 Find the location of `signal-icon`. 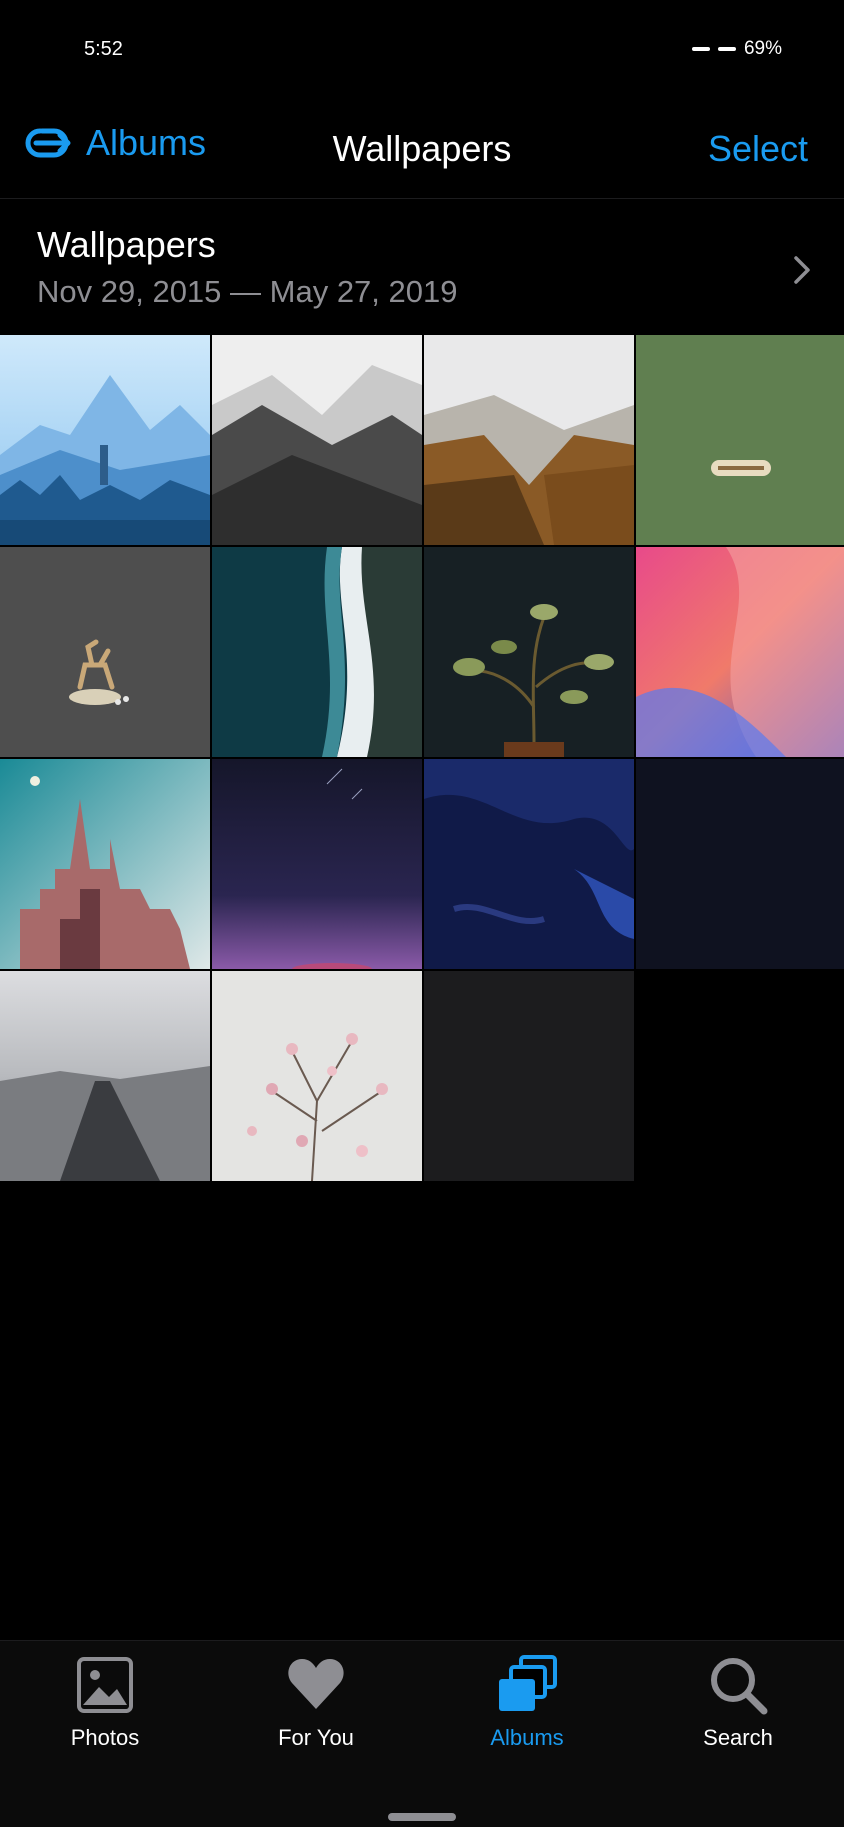

signal-icon is located at coordinates (700, 49).